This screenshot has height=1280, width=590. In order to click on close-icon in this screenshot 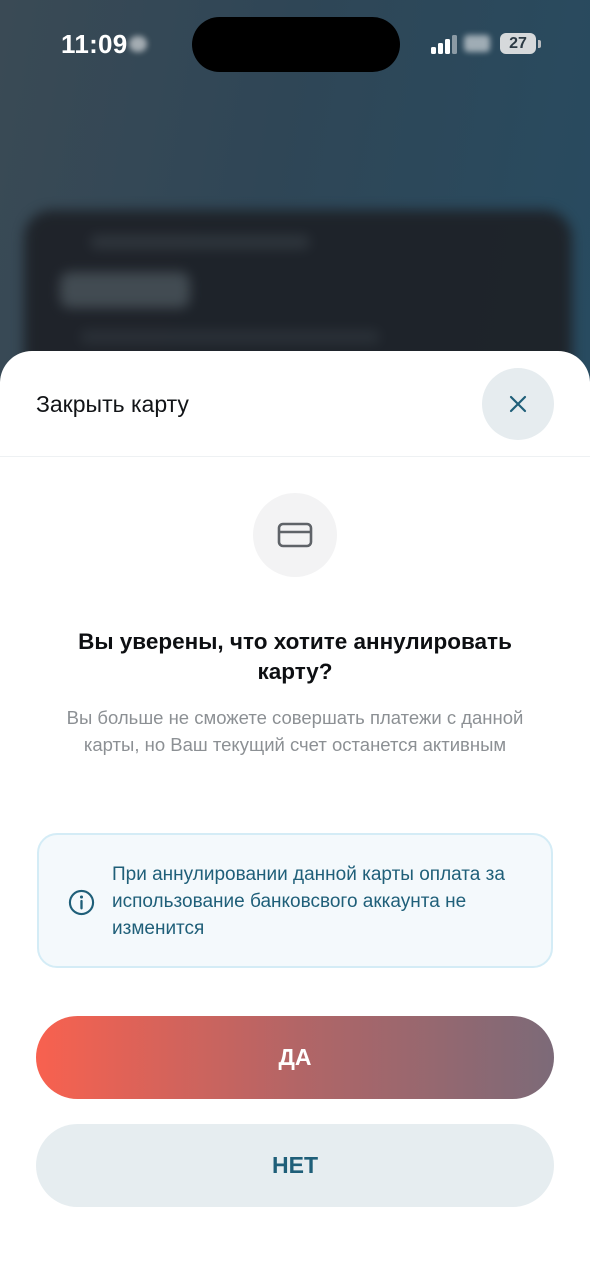, I will do `click(518, 404)`.